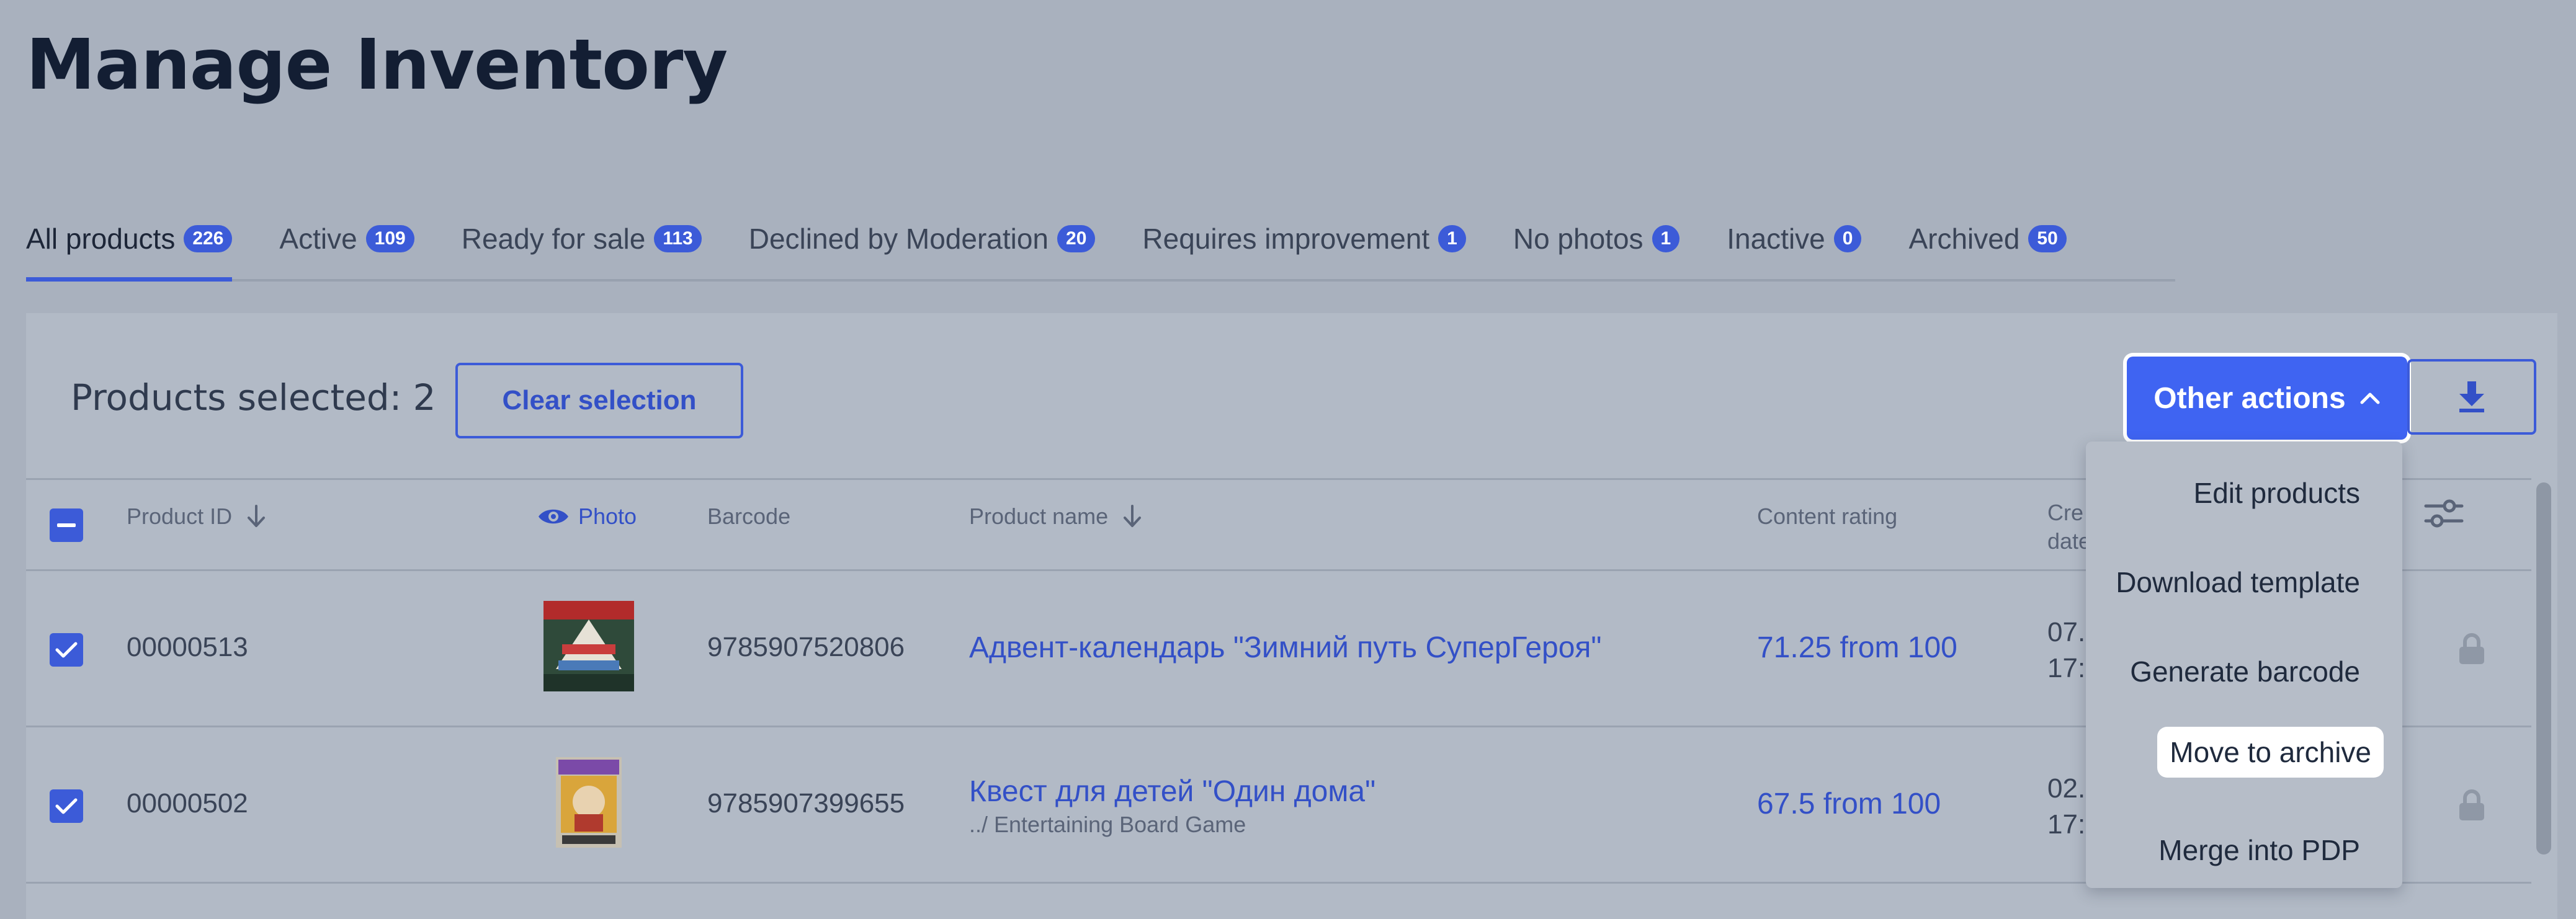 This screenshot has width=2576, height=919. Describe the element at coordinates (253, 397) in the screenshot. I see `products-selected-count: Products selected: 2` at that location.